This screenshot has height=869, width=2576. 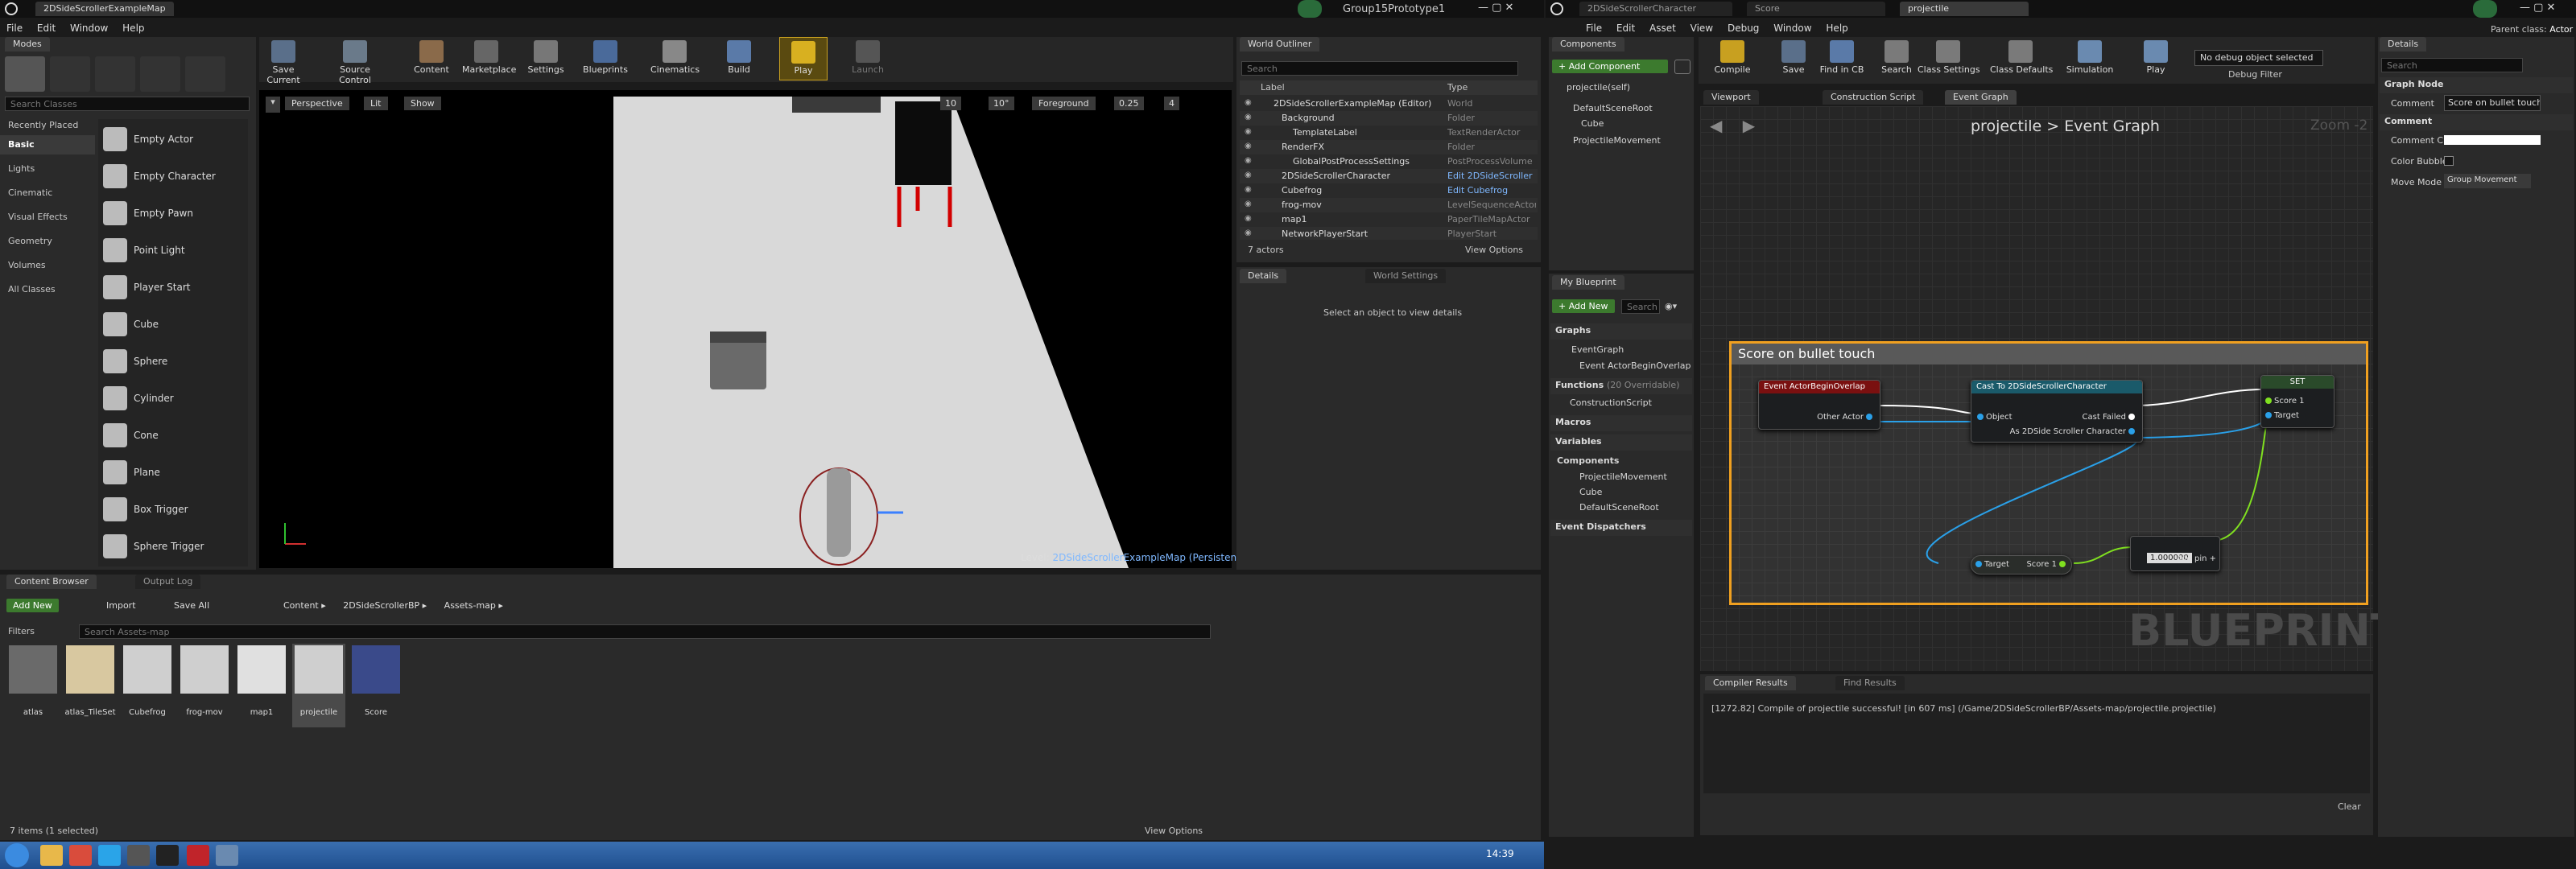 I want to click on outliner-col-label: Label, so click(x=1273, y=87).